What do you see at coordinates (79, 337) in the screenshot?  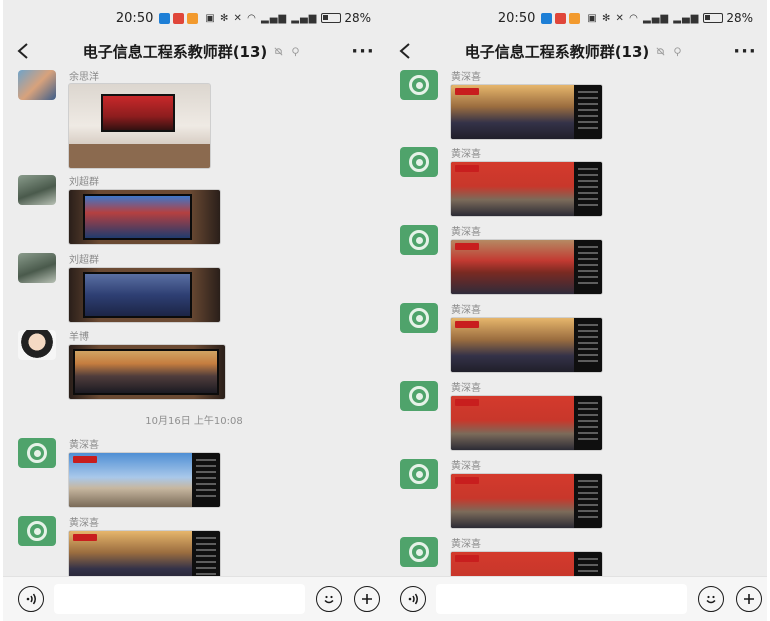 I see `sender-name: 羊博` at bounding box center [79, 337].